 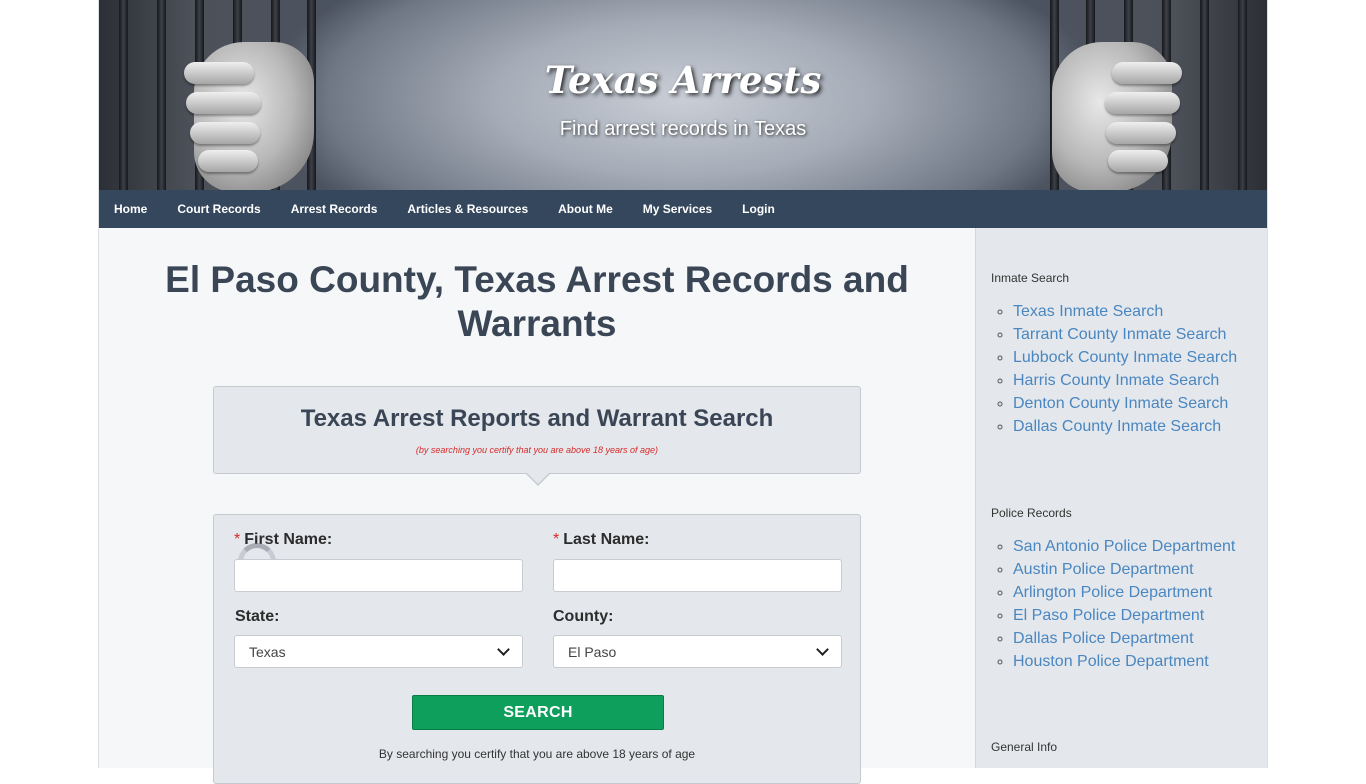 I want to click on nav-court-records: Court Records, so click(x=218, y=209).